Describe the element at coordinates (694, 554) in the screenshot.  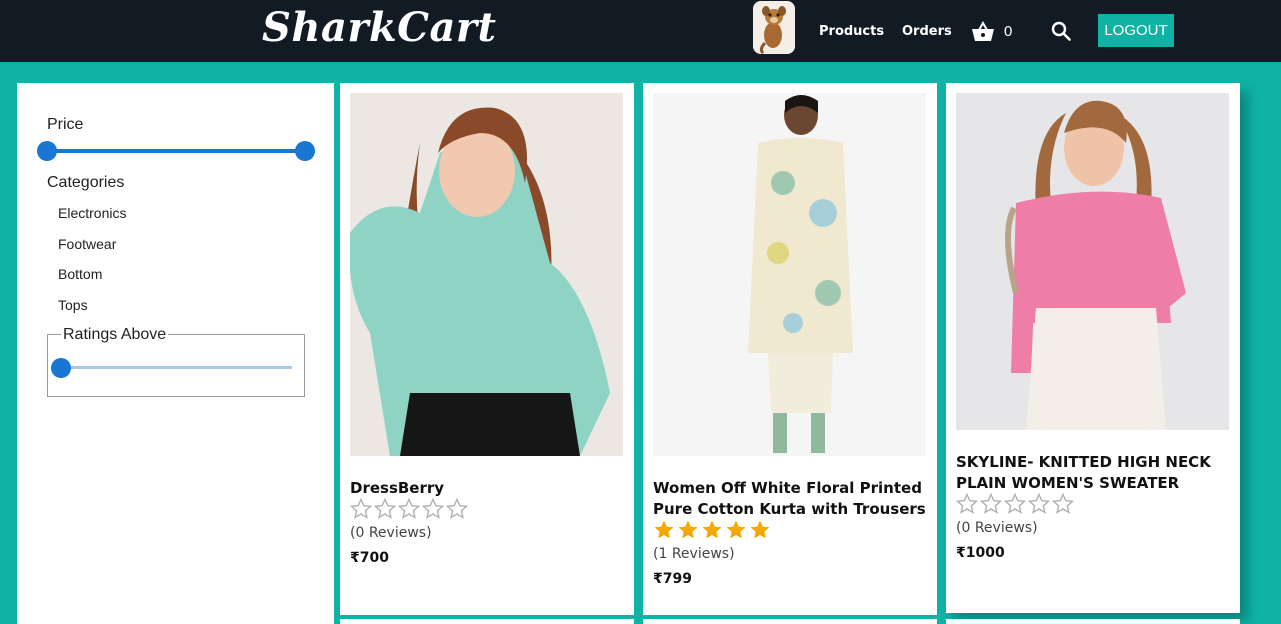
I see `review-count: (1 Reviews)` at that location.